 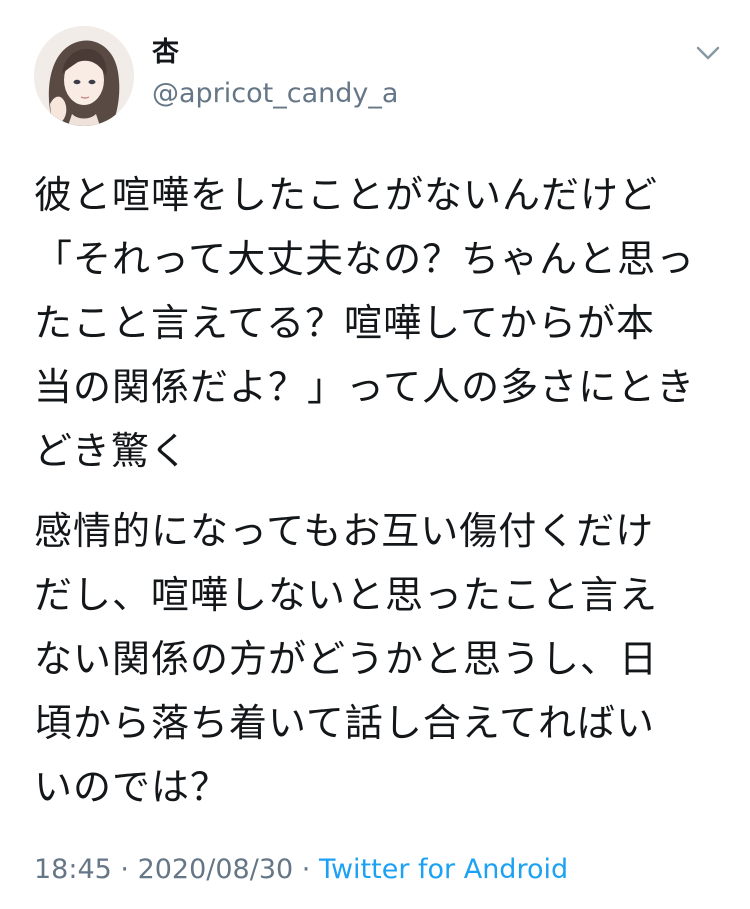 What do you see at coordinates (344, 531) in the screenshot?
I see `tweet-line: 感情的になってもお互い傷付くだけ` at bounding box center [344, 531].